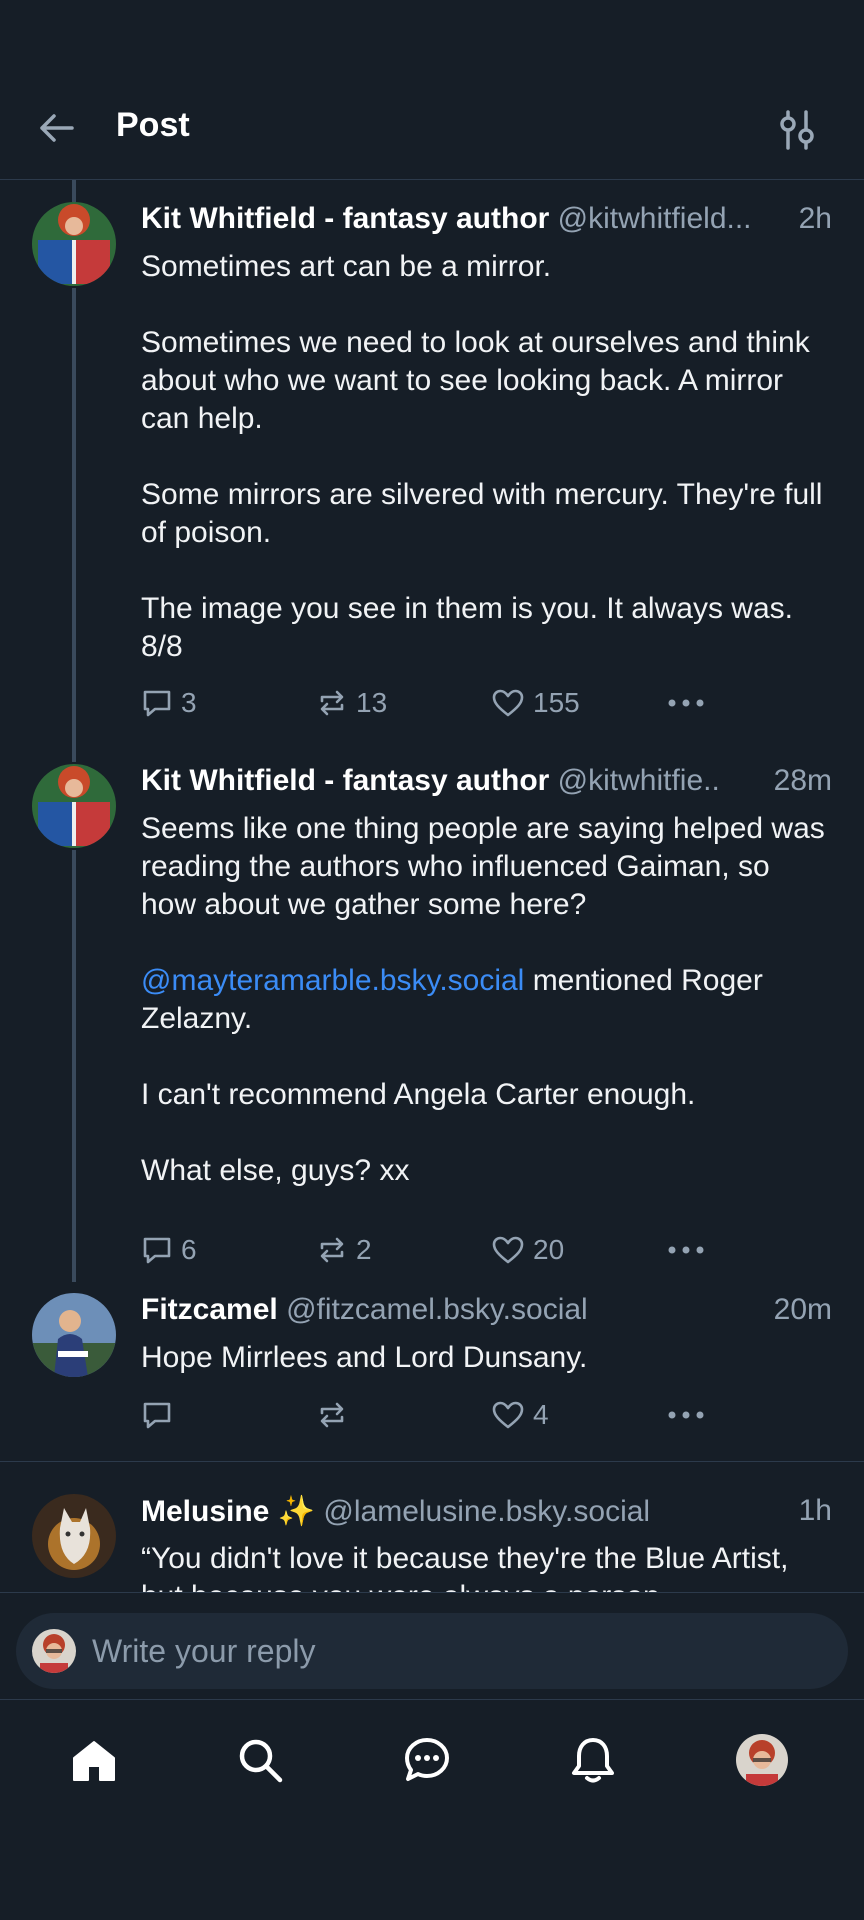 The height and width of the screenshot is (1920, 864). Describe the element at coordinates (432, 1651) in the screenshot. I see `reply-input: Write your reply` at that location.